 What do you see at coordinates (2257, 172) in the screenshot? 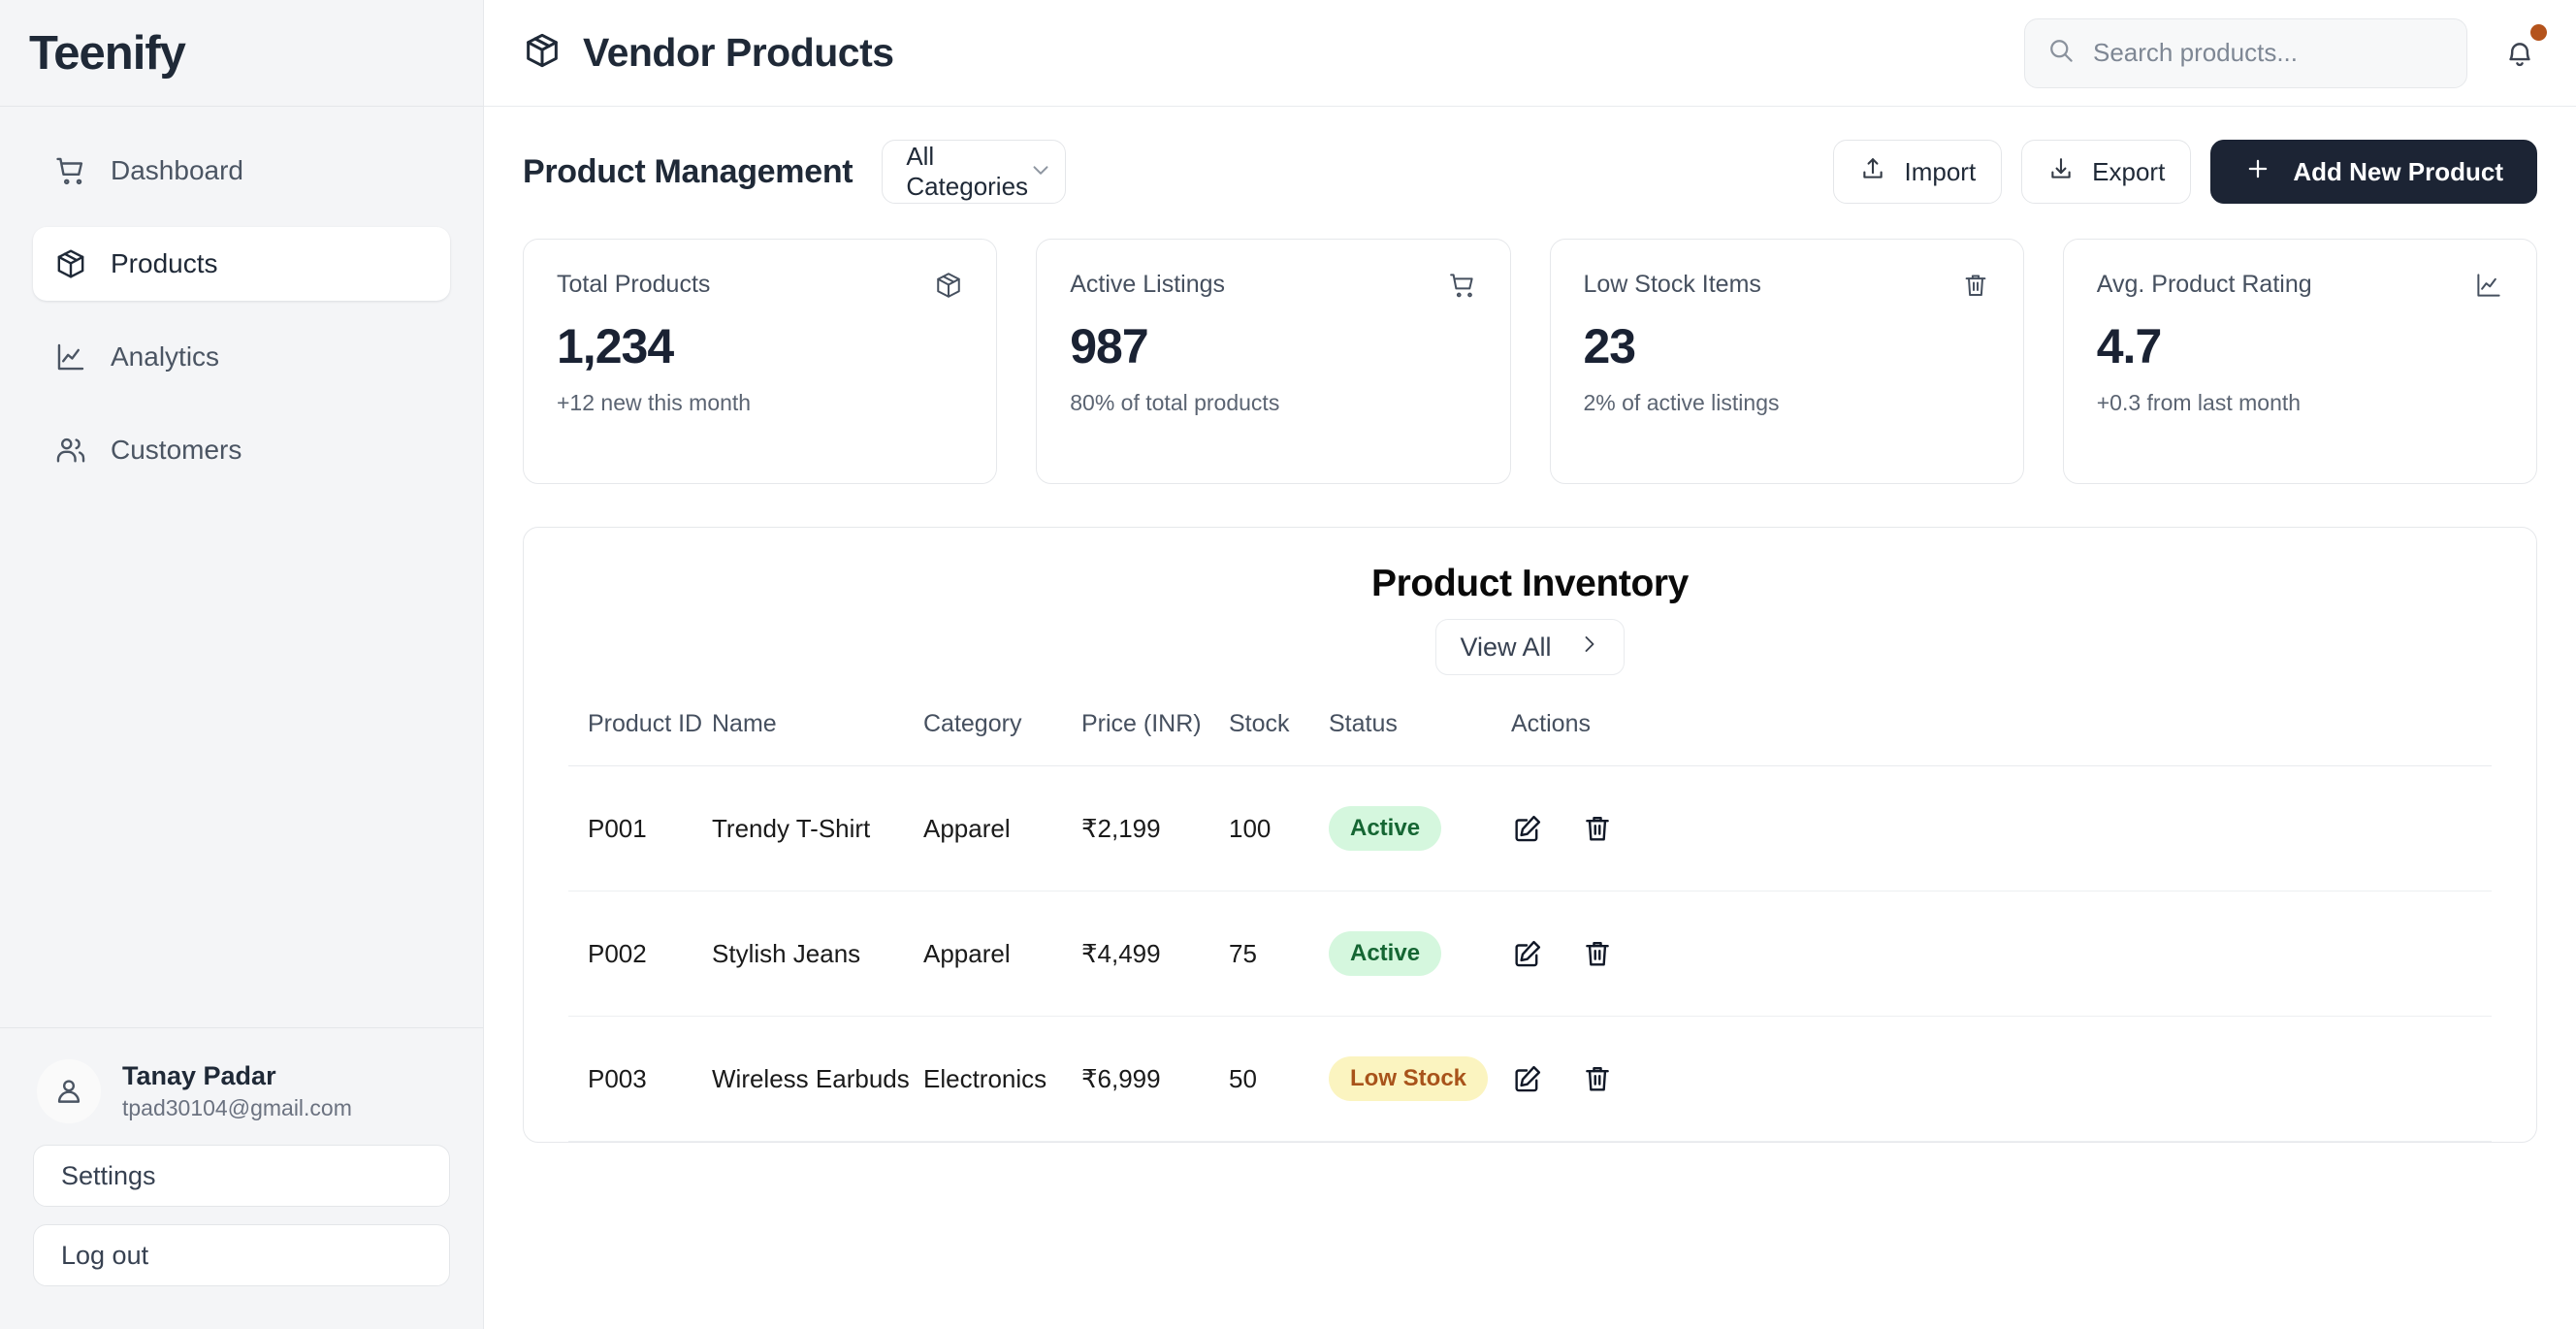
I see `plus-icon` at bounding box center [2257, 172].